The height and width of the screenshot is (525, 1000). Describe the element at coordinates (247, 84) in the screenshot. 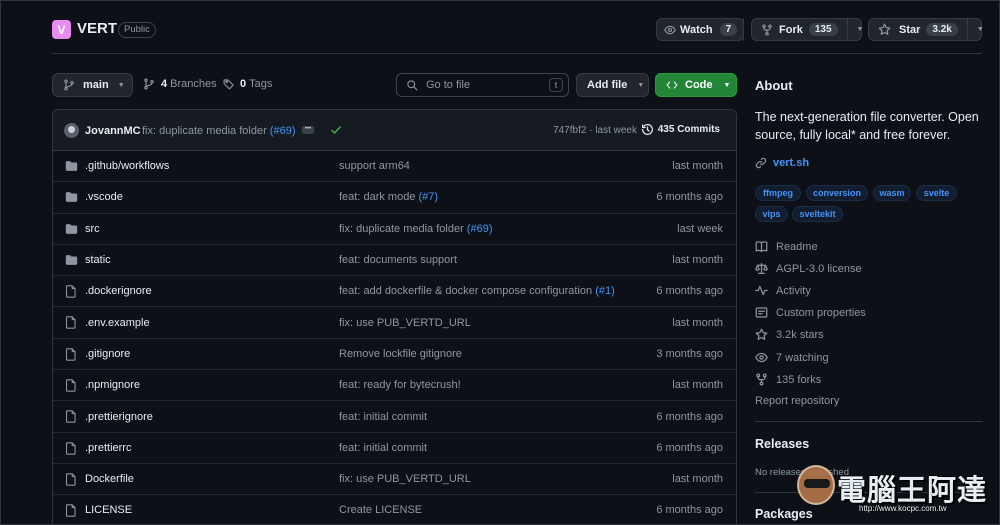

I see `tags-link: 0 Tags` at that location.